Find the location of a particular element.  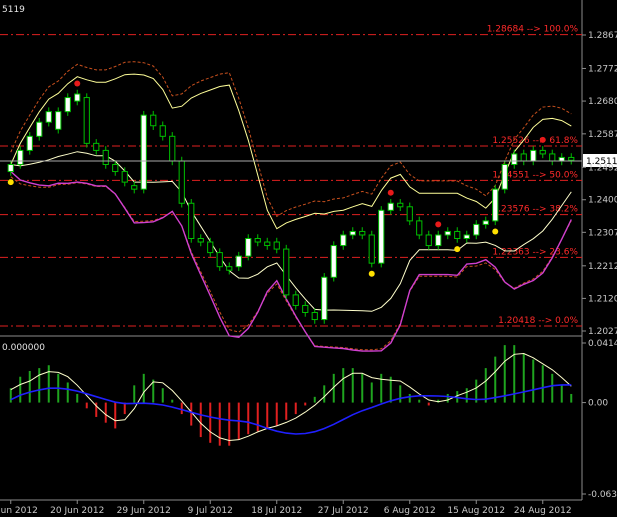

price-axis-label: 1.28675 is located at coordinates (602, 36).